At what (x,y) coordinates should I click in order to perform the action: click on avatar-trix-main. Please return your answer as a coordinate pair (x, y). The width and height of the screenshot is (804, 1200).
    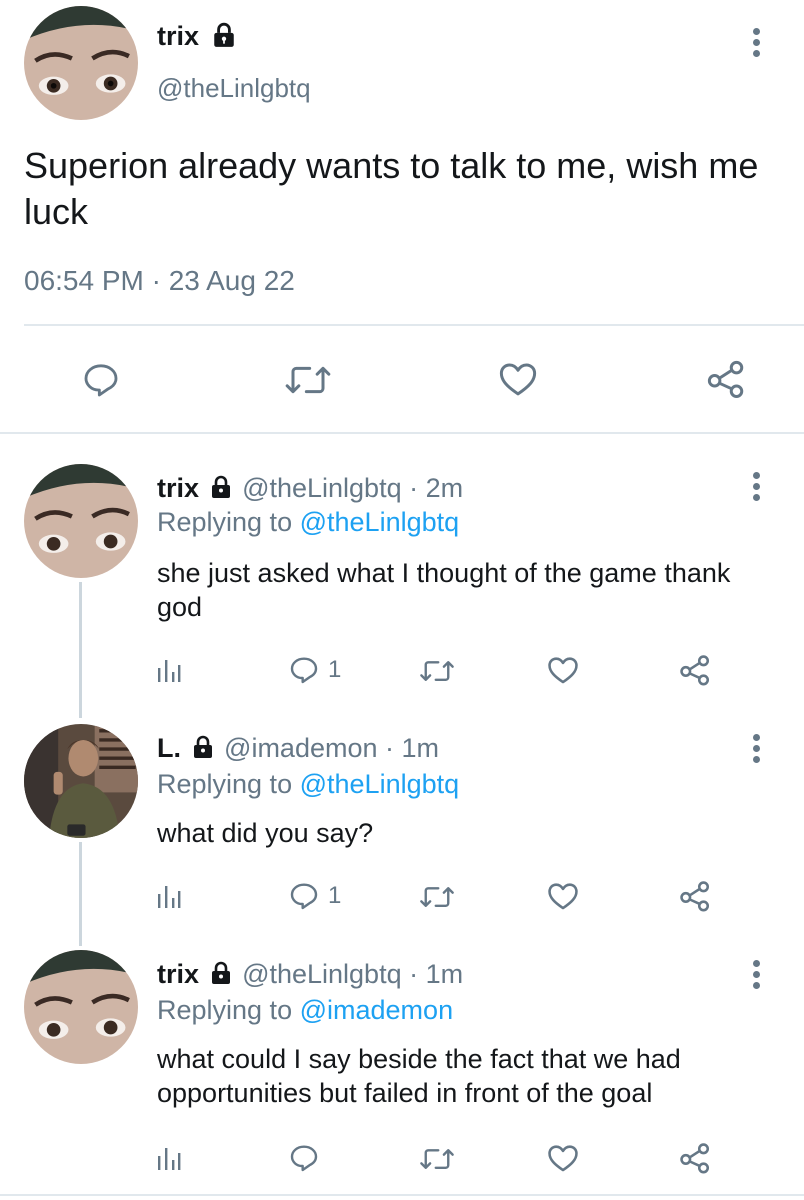
    Looking at the image, I should click on (81, 63).